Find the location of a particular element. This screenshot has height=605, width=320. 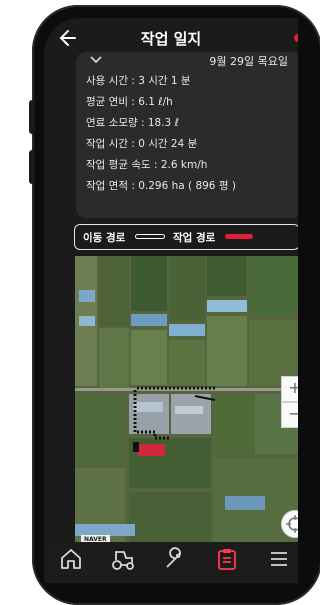

tab-home: 홈 is located at coordinates (71, 562).